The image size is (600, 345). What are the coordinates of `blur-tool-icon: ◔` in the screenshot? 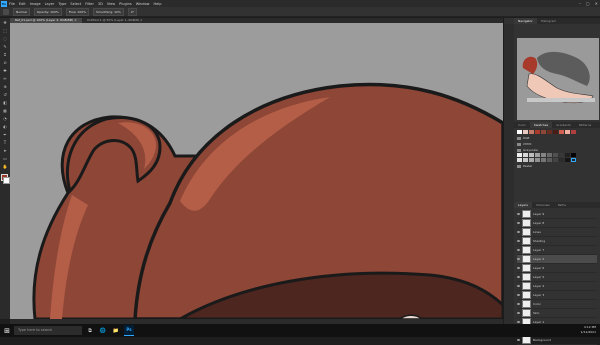 It's located at (5, 119).